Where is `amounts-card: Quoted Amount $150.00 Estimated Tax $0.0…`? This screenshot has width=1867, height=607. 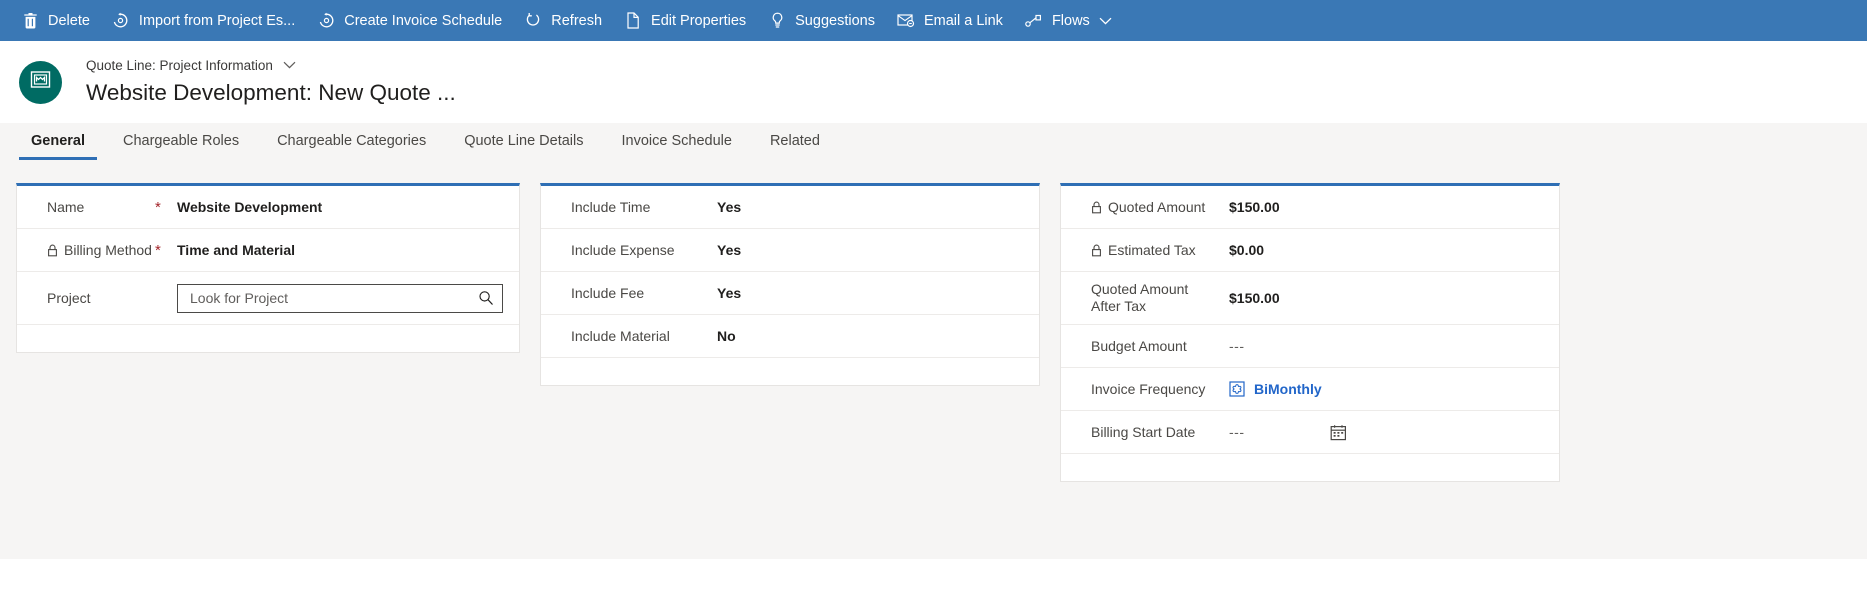
amounts-card: Quoted Amount $150.00 Estimated Tax $0.0… is located at coordinates (1310, 332).